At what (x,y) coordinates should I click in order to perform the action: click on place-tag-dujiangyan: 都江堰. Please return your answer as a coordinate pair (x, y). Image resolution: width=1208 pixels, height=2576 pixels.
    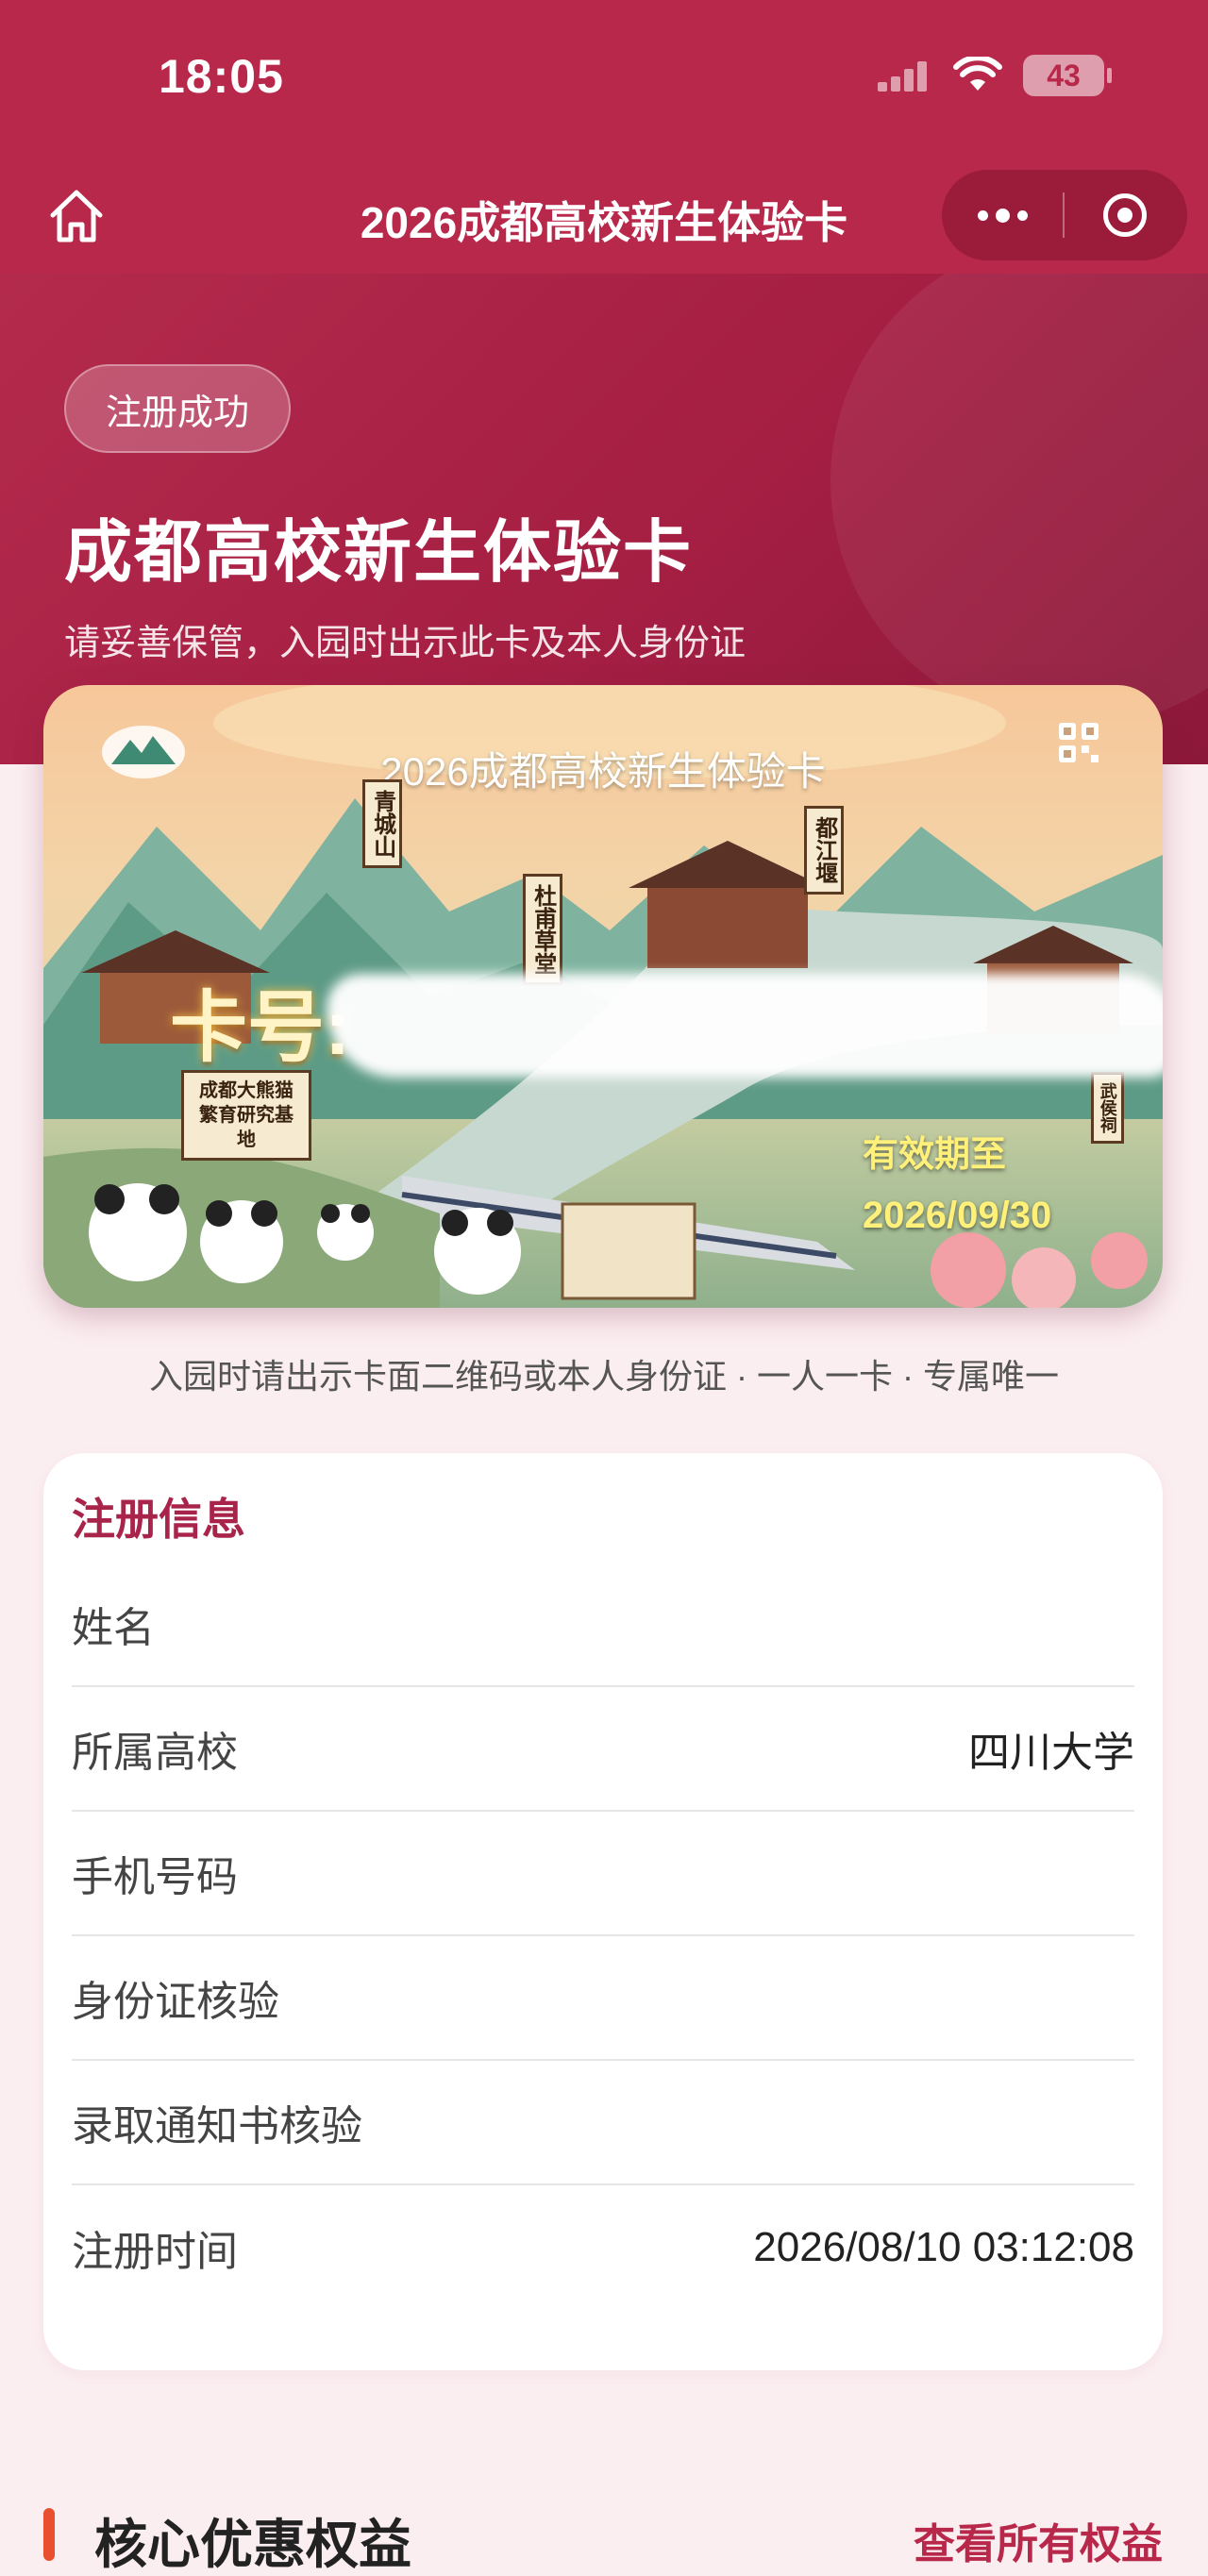
    Looking at the image, I should click on (824, 850).